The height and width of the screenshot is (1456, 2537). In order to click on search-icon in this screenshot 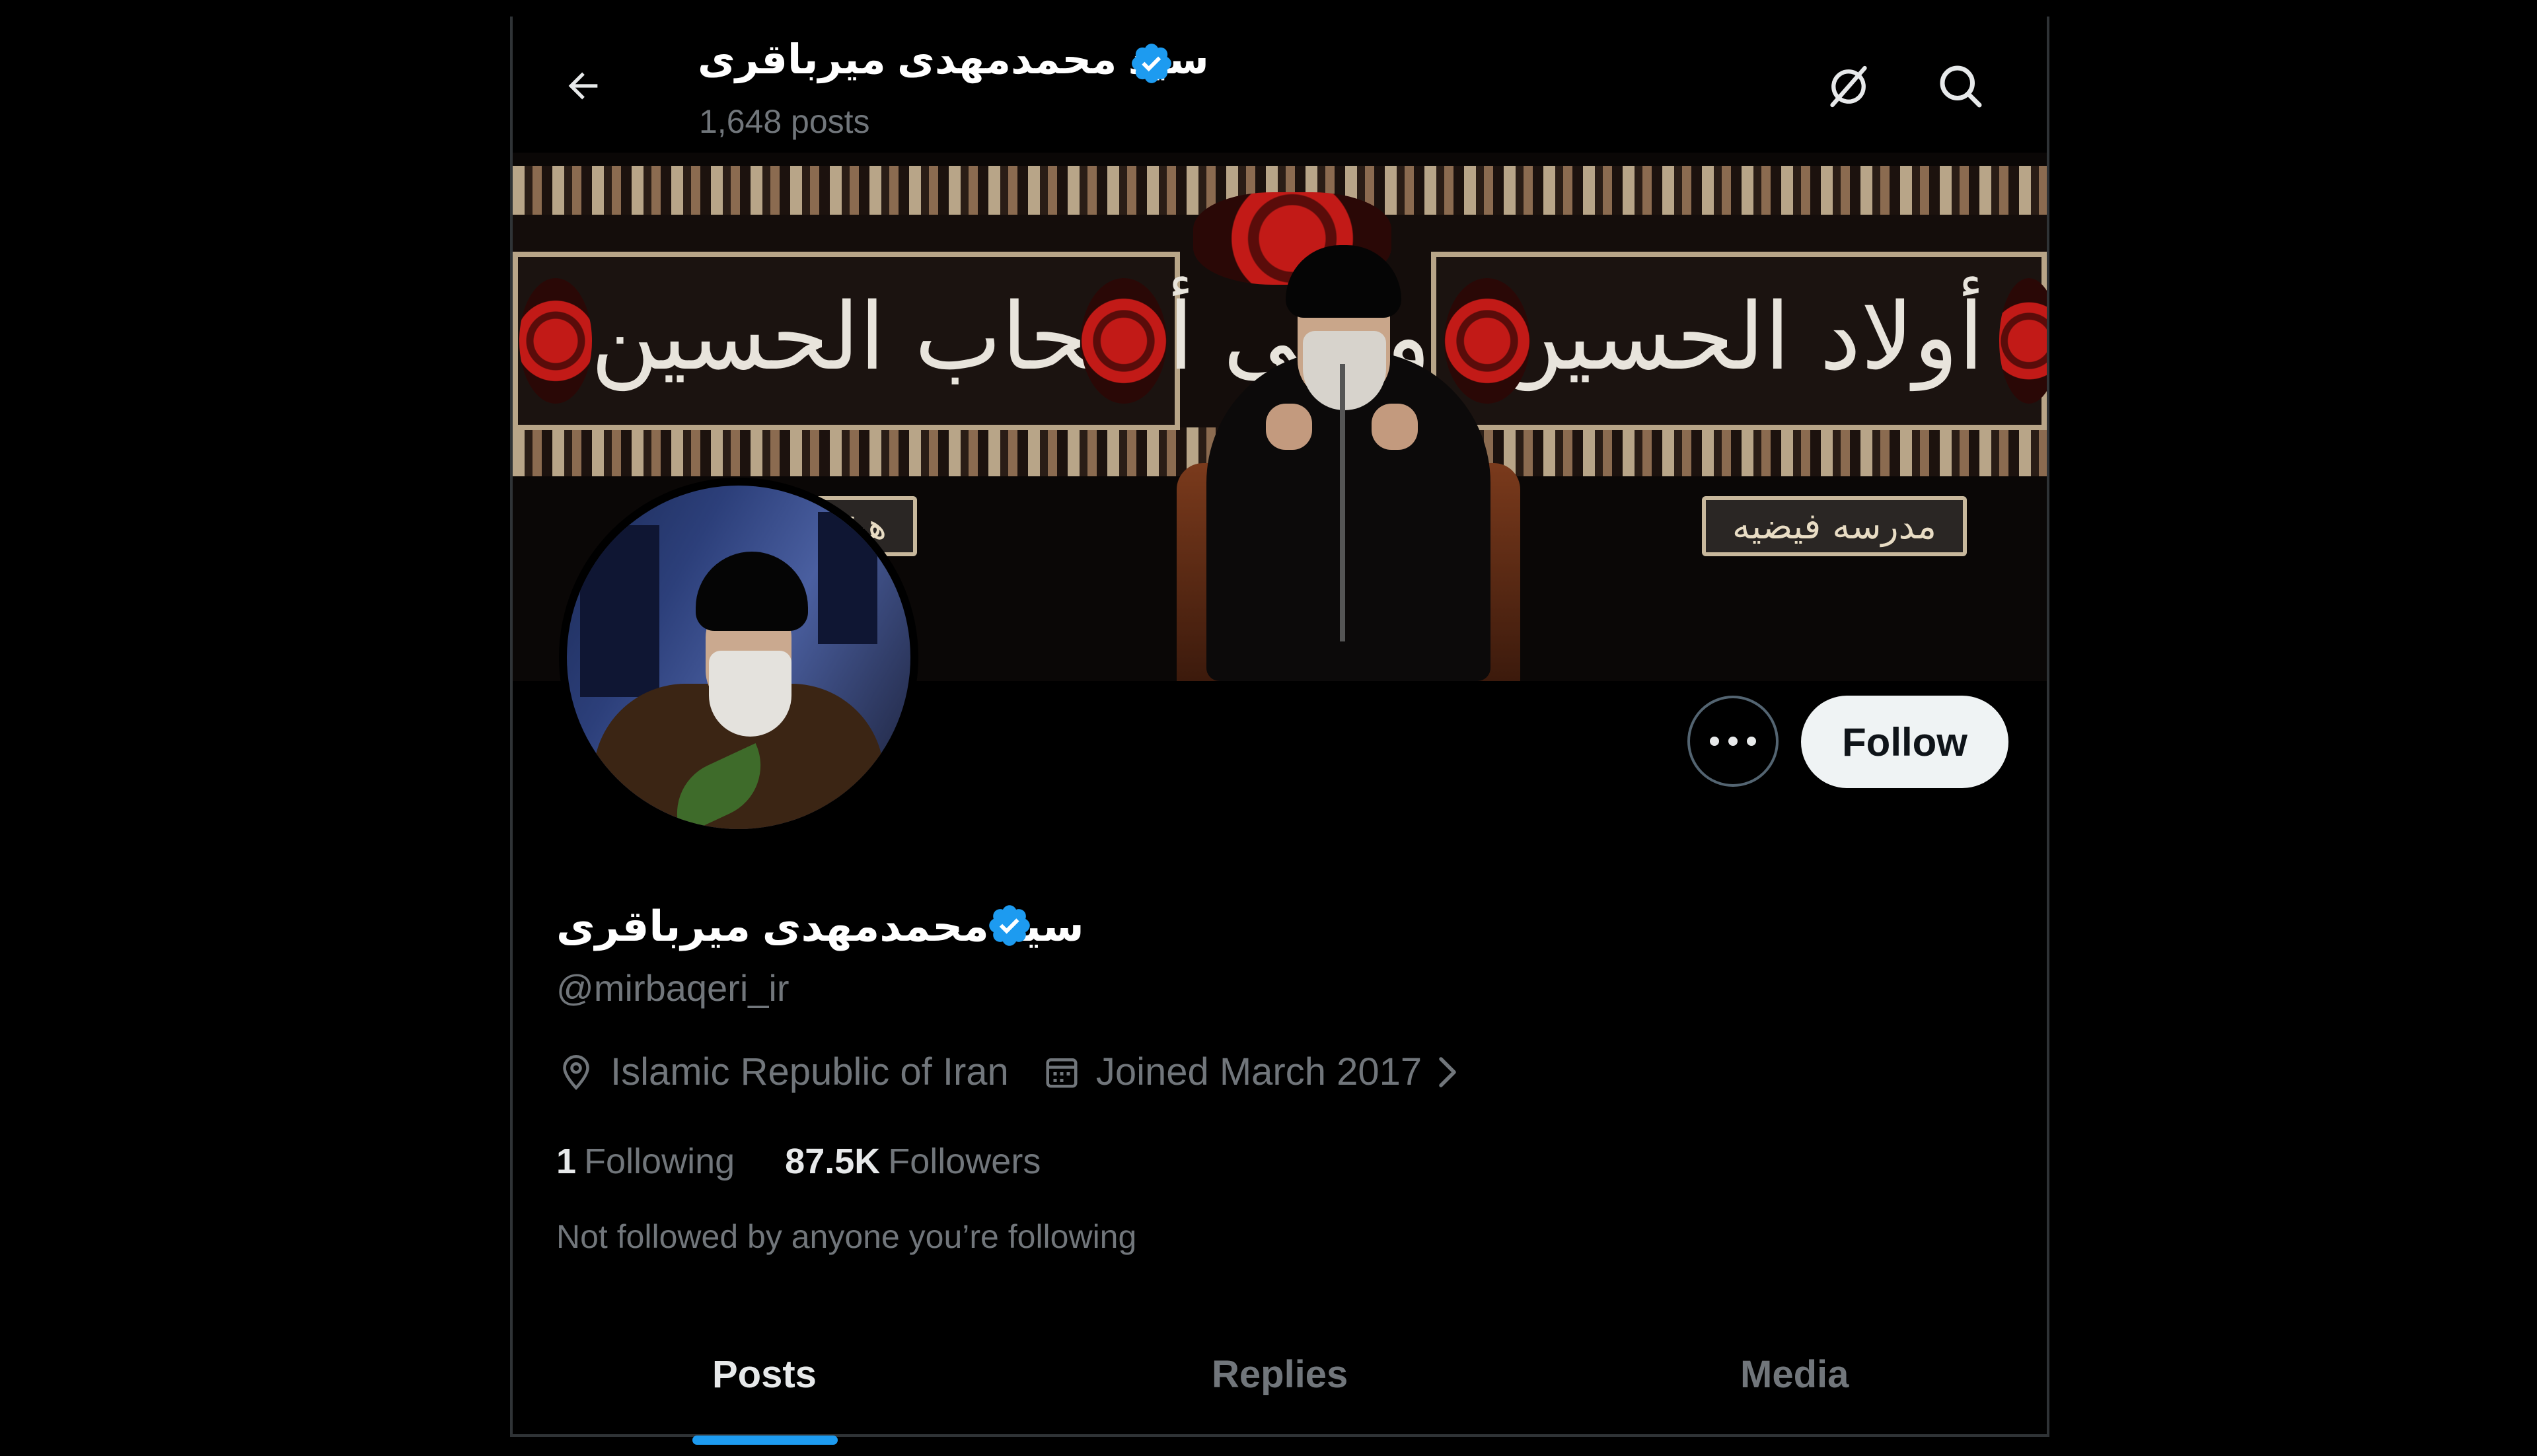, I will do `click(1961, 86)`.